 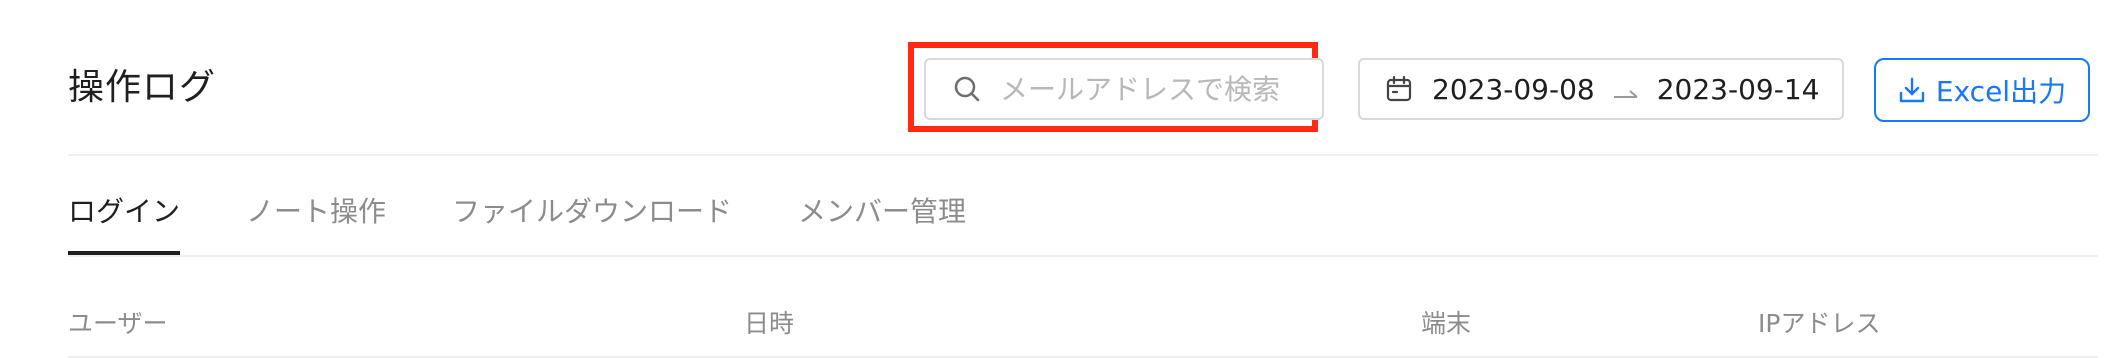 I want to click on tab-bar: ログイン ノート操作 ファイルダウンロード メンバー管理, so click(x=550, y=221).